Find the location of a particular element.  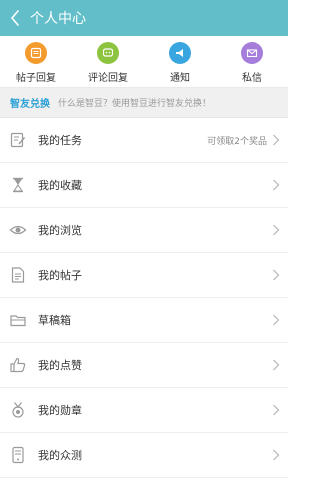

app-header: 个人中心 is located at coordinates (144, 18).